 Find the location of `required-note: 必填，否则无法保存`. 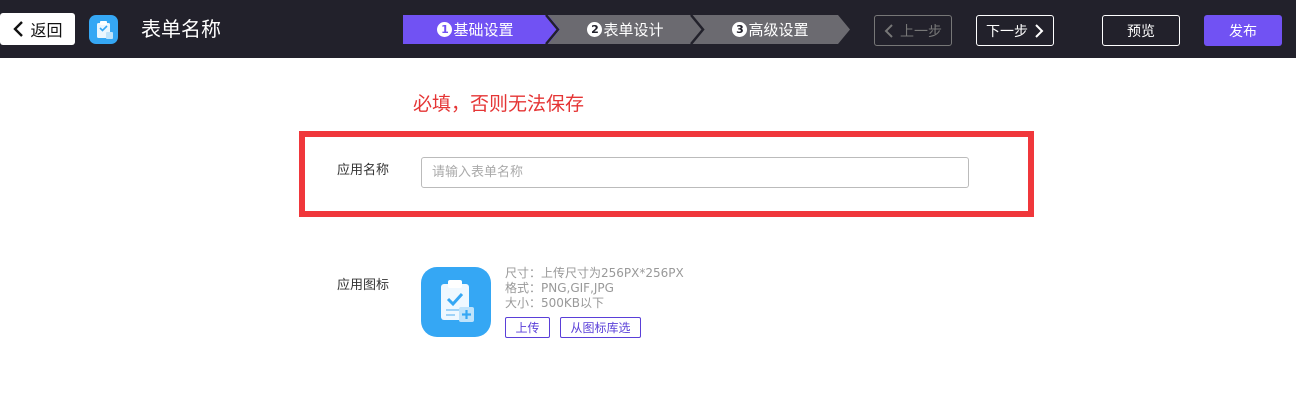

required-note: 必填，否则无法保存 is located at coordinates (499, 104).